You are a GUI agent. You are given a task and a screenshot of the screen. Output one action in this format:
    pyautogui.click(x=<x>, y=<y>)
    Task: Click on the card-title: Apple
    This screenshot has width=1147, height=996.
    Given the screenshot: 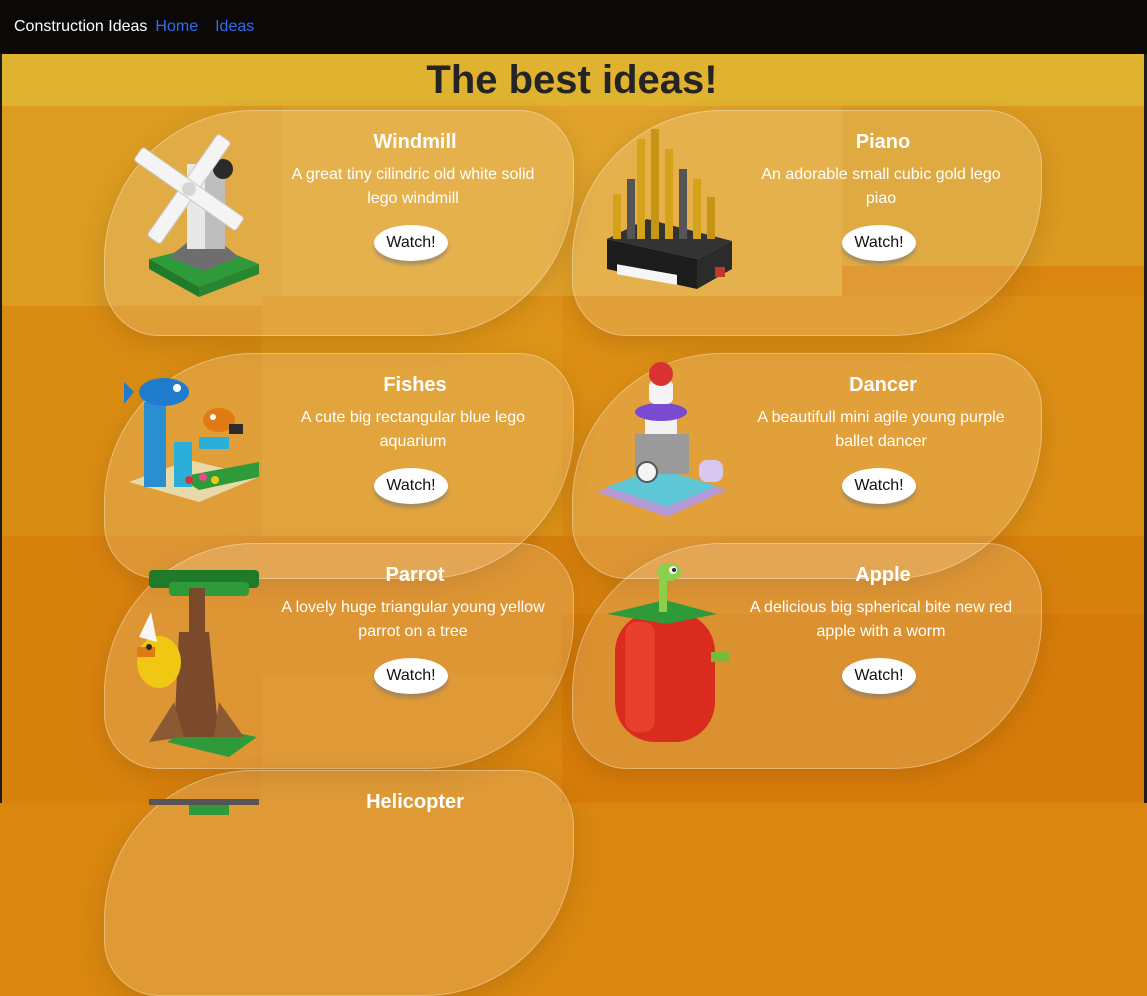 What is the action you would take?
    pyautogui.click(x=883, y=575)
    